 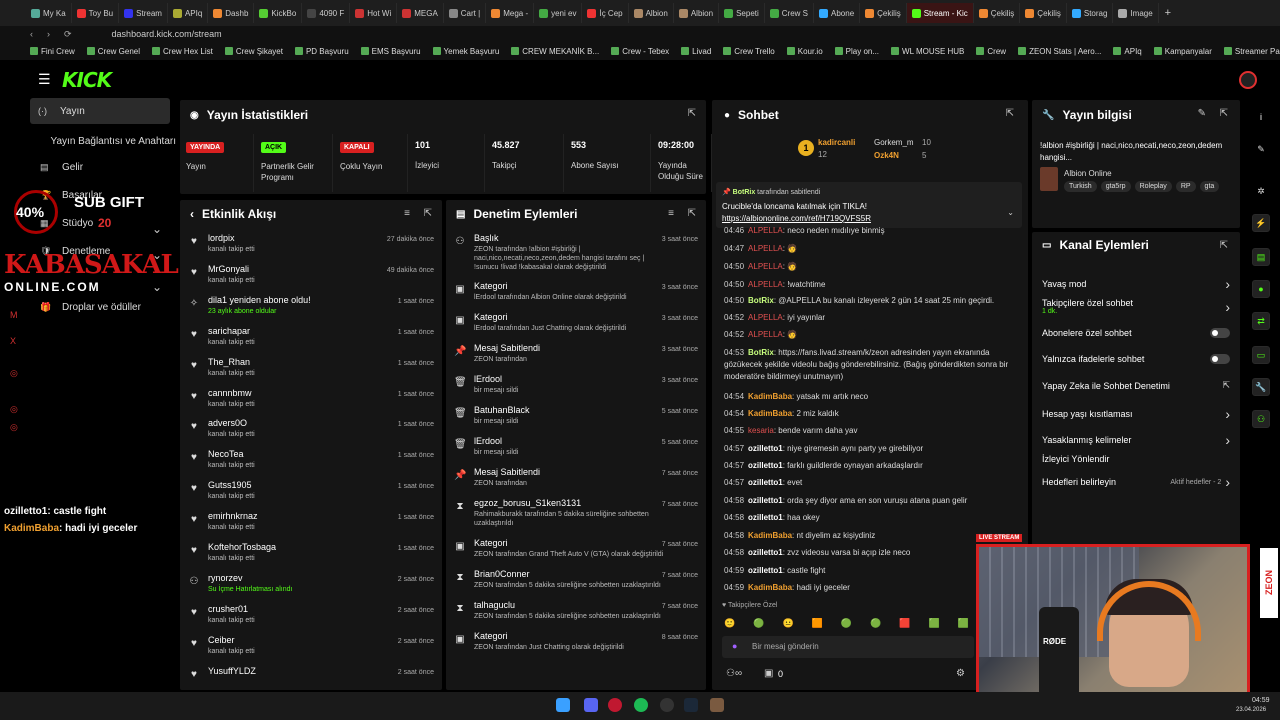 I want to click on bookmark: Livad, so click(x=696, y=51).